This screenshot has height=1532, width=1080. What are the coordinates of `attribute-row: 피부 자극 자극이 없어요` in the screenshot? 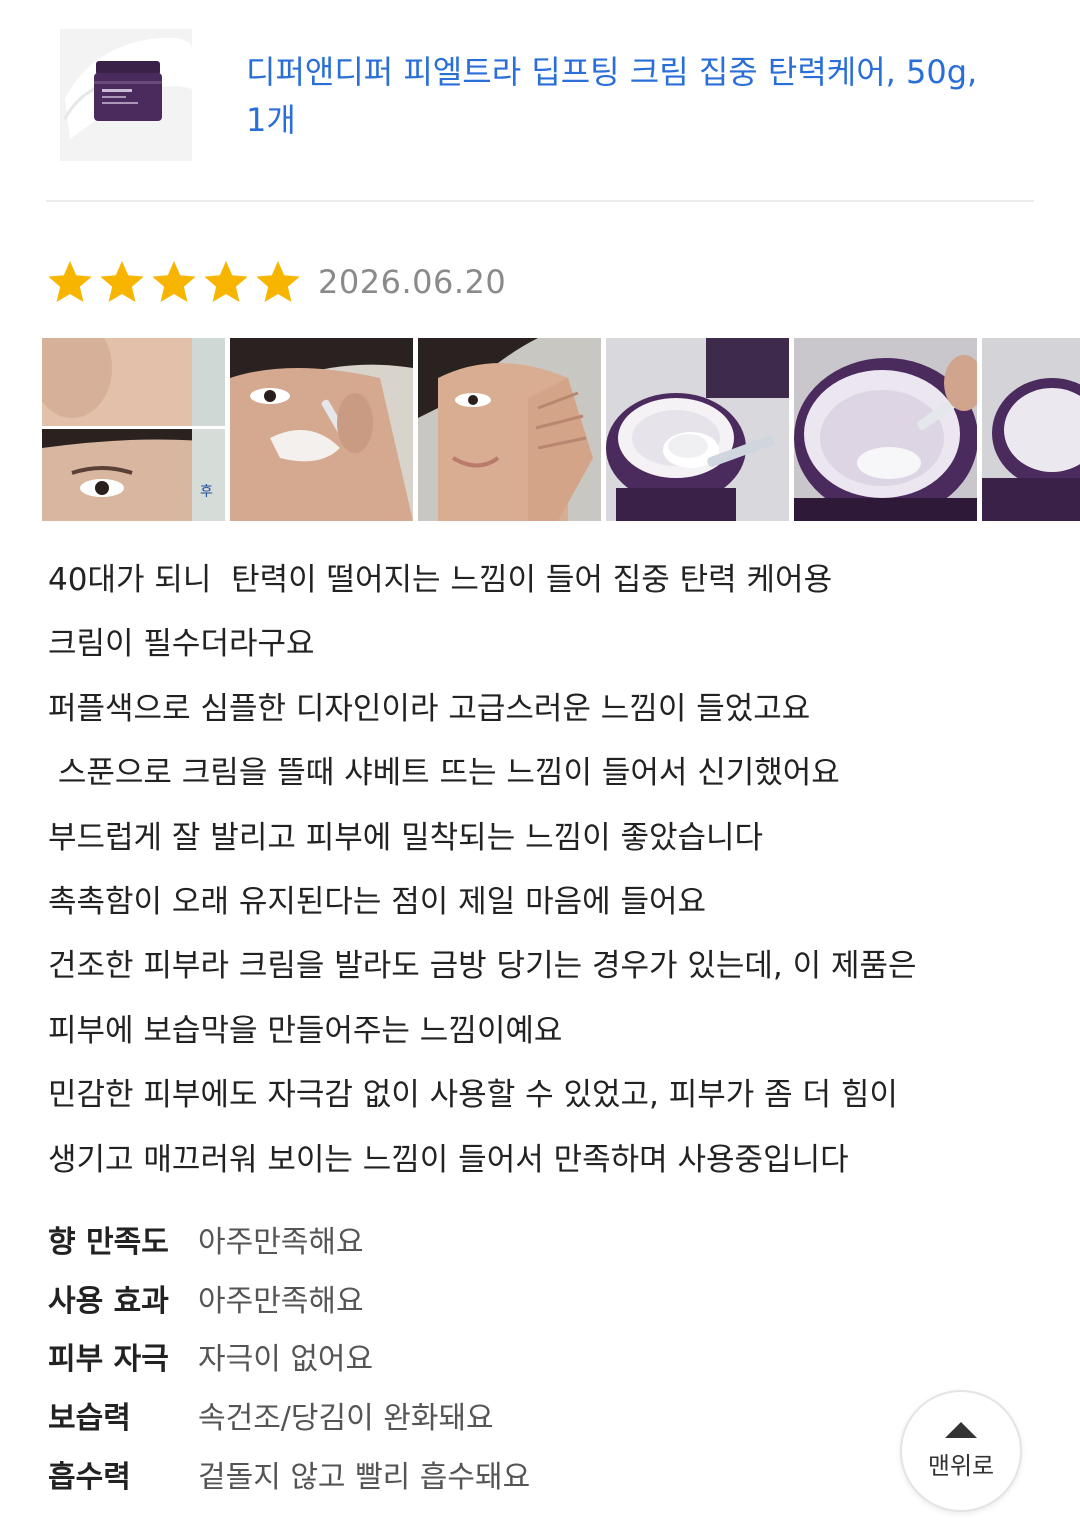 It's located at (448, 1356).